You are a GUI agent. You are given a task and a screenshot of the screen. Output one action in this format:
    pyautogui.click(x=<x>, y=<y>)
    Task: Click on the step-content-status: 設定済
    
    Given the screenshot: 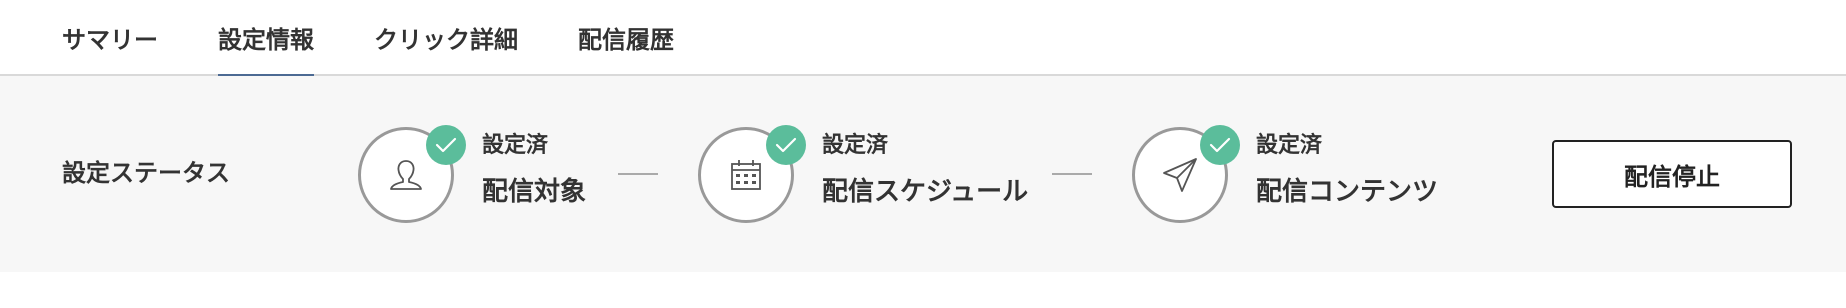 What is the action you would take?
    pyautogui.click(x=1289, y=145)
    